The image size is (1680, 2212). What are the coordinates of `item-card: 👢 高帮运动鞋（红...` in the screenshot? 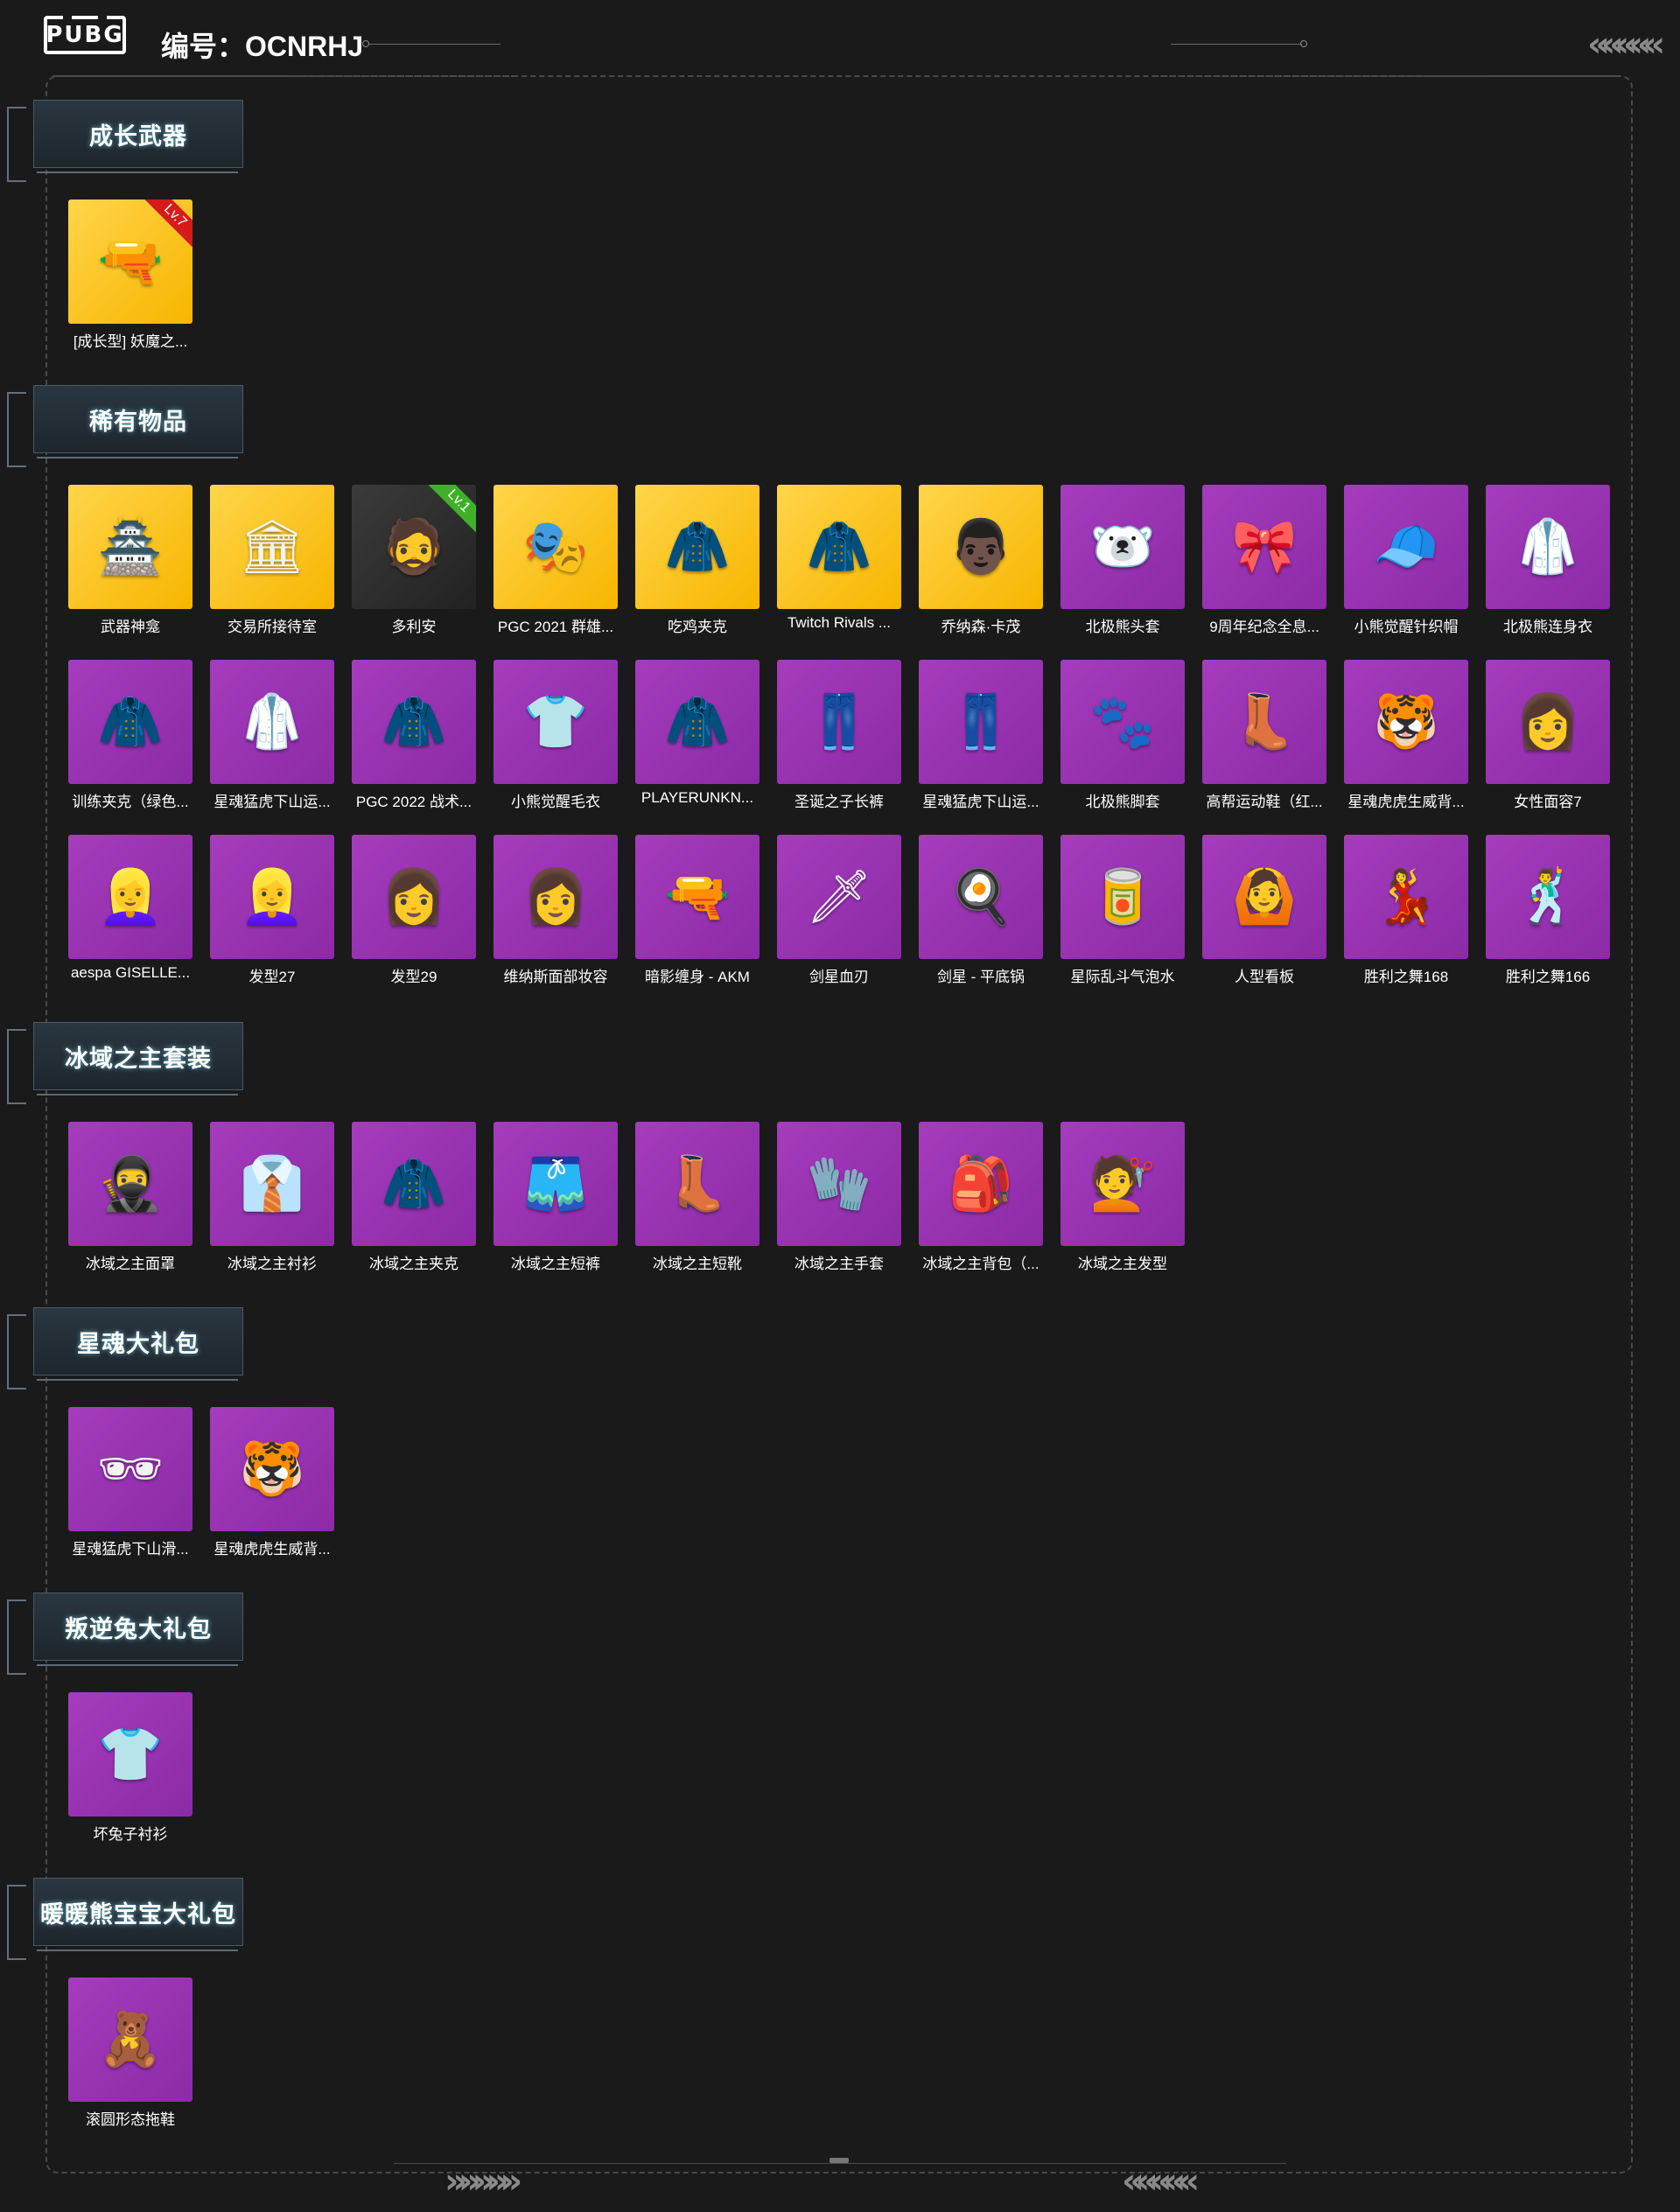 It's located at (1264, 735).